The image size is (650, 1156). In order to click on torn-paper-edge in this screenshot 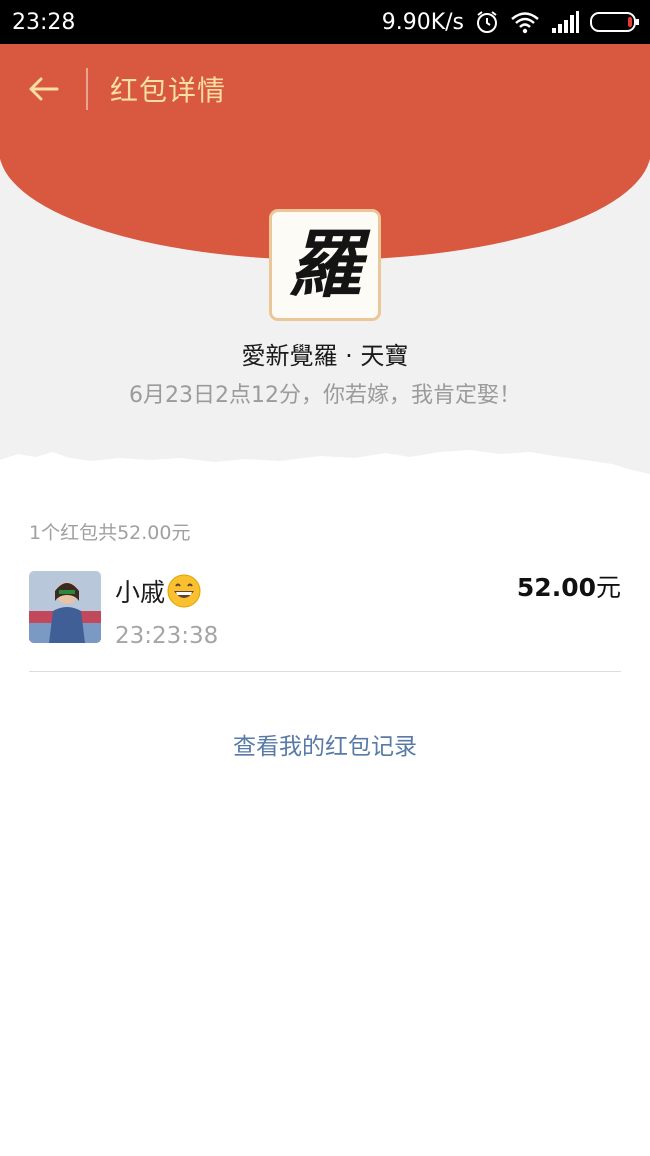, I will do `click(325, 465)`.